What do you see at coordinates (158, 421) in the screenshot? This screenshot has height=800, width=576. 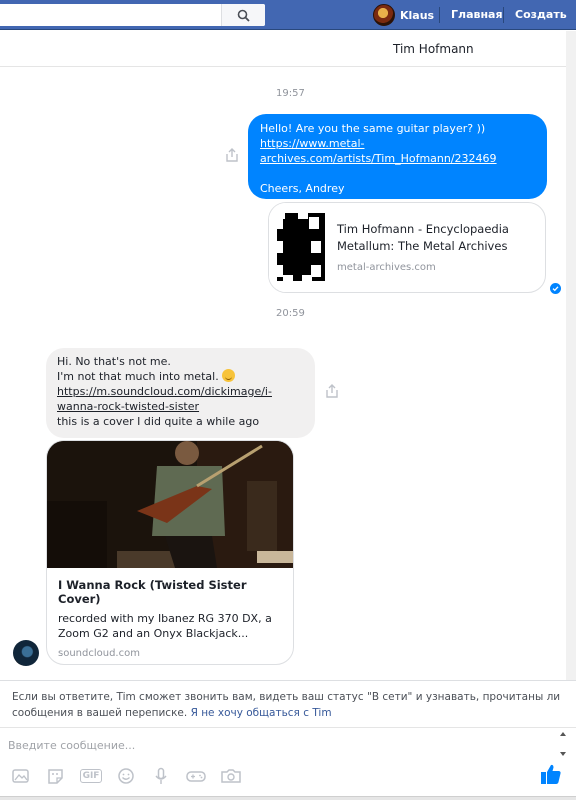 I see `message-text: this is a cover I did quite a while ago` at bounding box center [158, 421].